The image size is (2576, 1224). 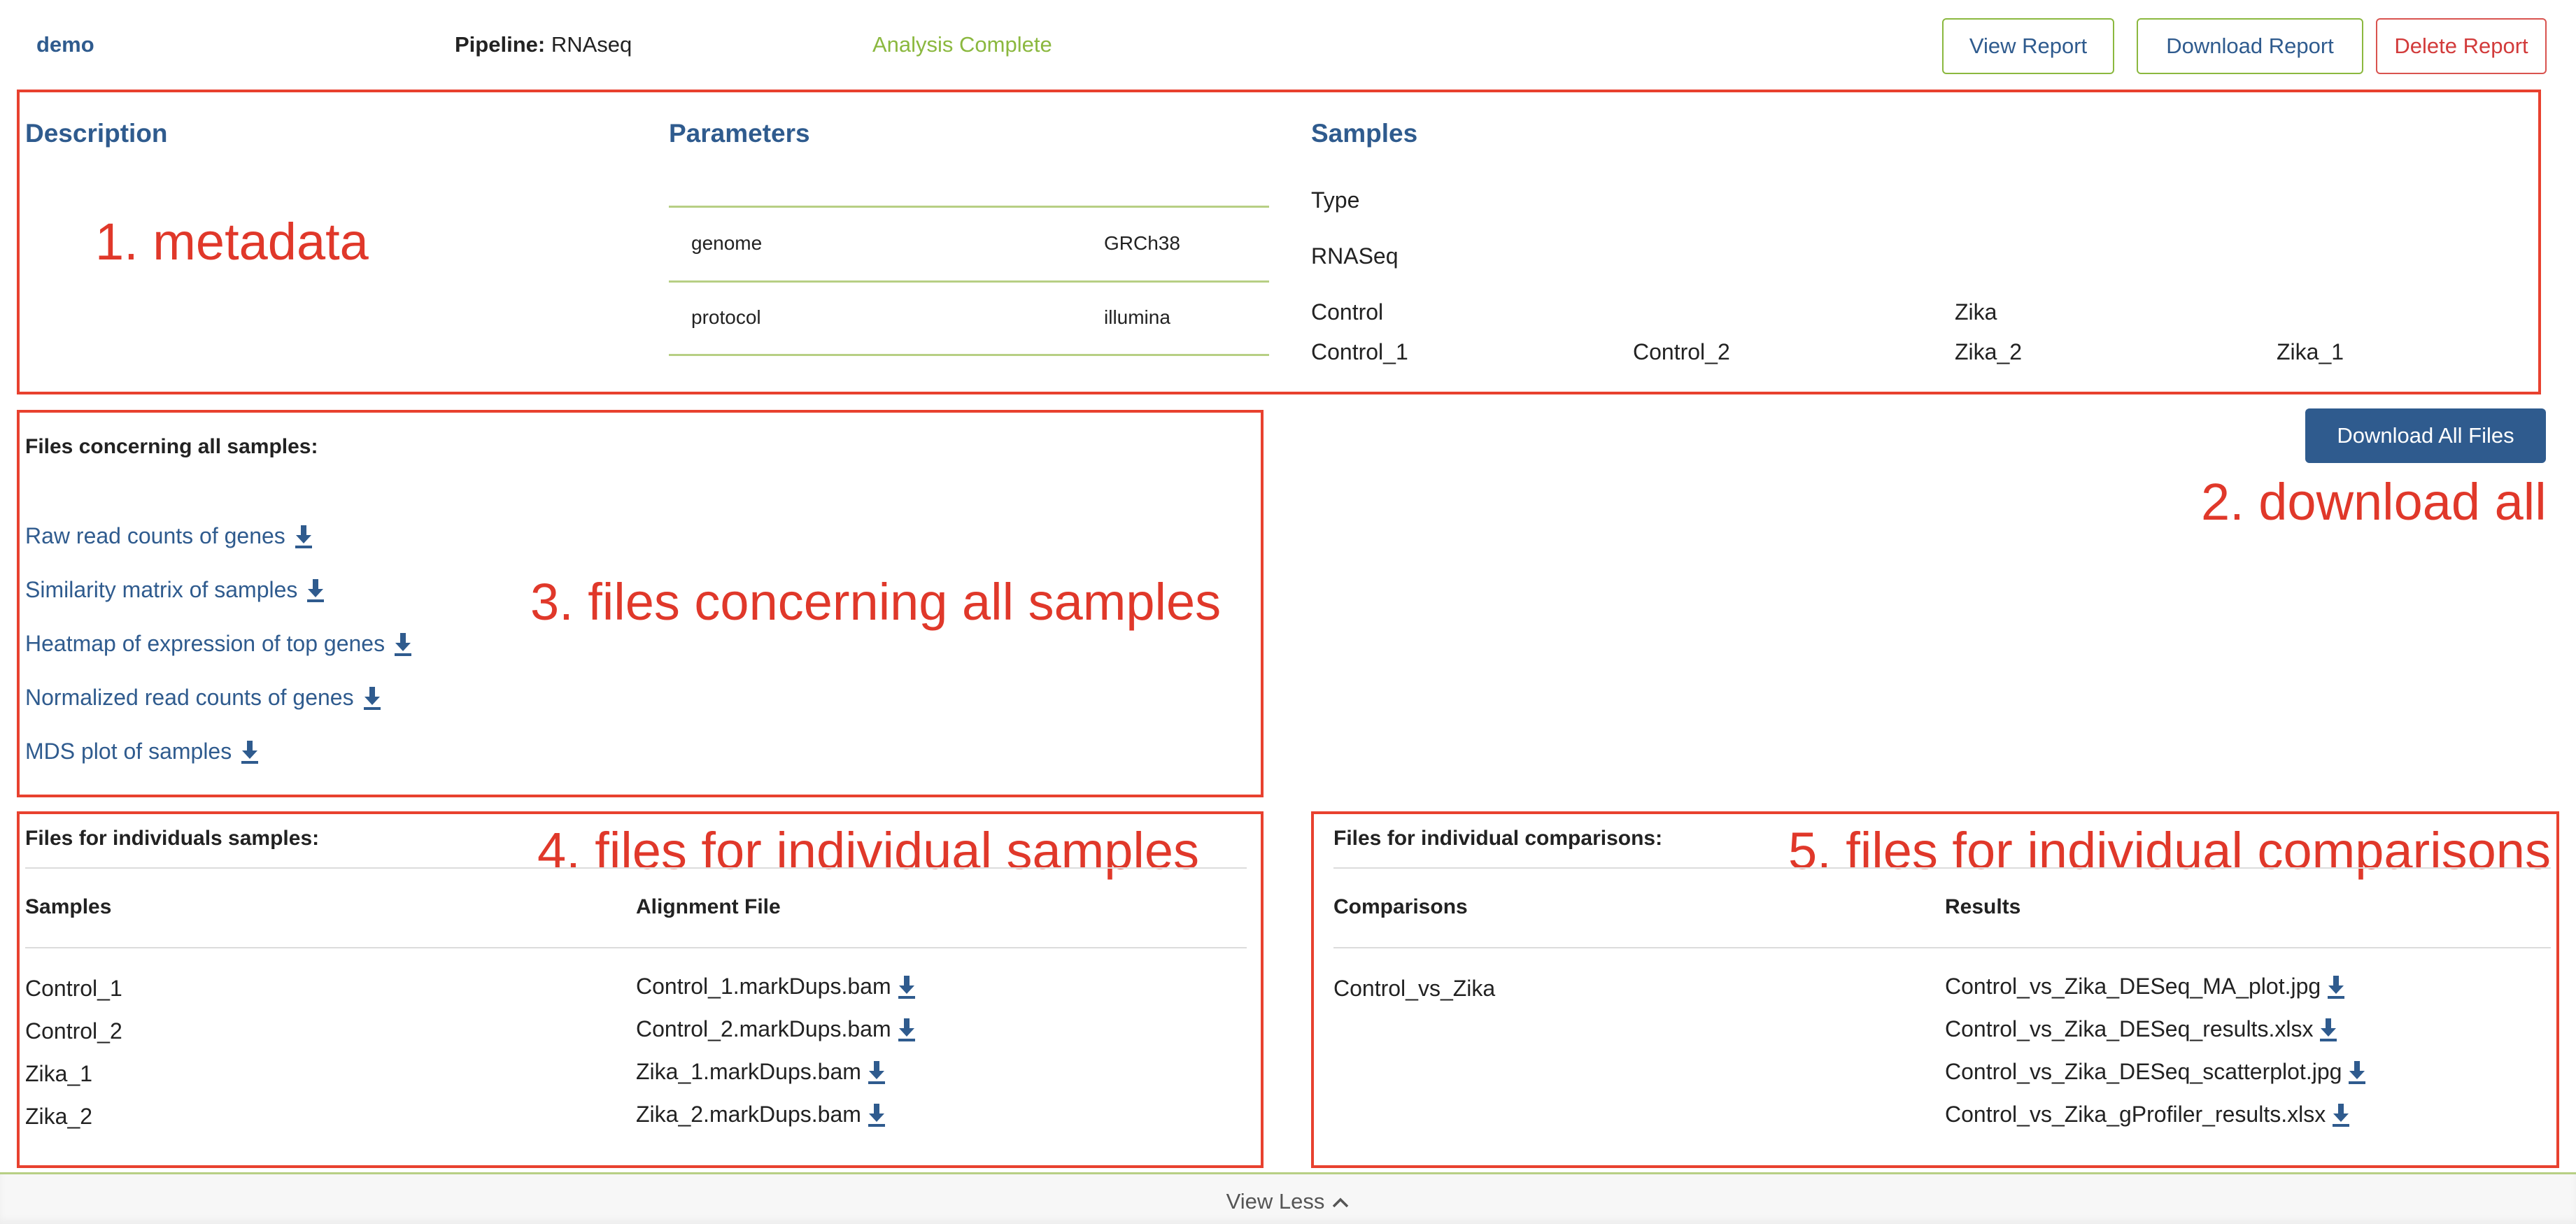 I want to click on alignment-file-link: Control_1.markDups.bam, so click(x=776, y=986).